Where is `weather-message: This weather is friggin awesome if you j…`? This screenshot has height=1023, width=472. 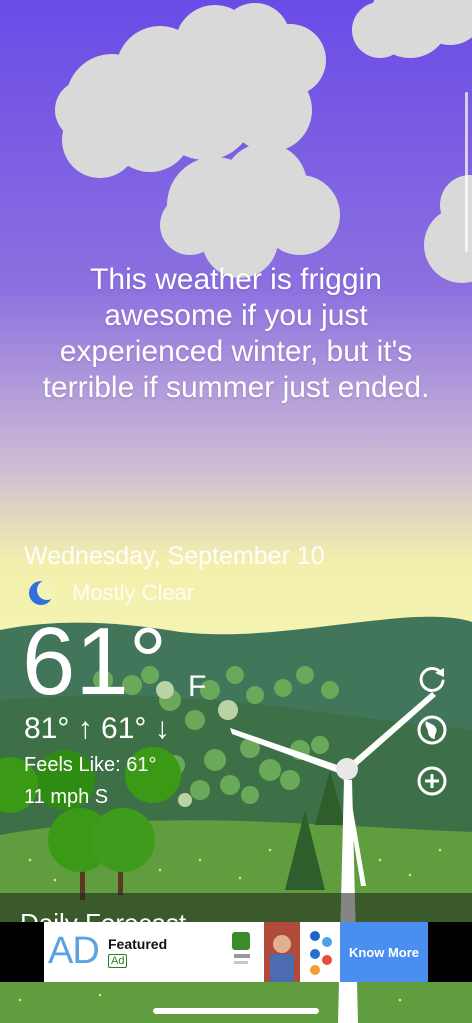
weather-message: This weather is friggin awesome if you j… is located at coordinates (236, 334).